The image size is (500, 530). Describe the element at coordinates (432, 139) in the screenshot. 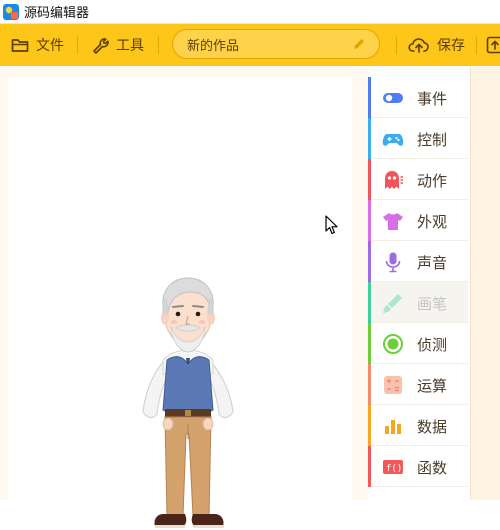

I see `category-label: 控制` at that location.